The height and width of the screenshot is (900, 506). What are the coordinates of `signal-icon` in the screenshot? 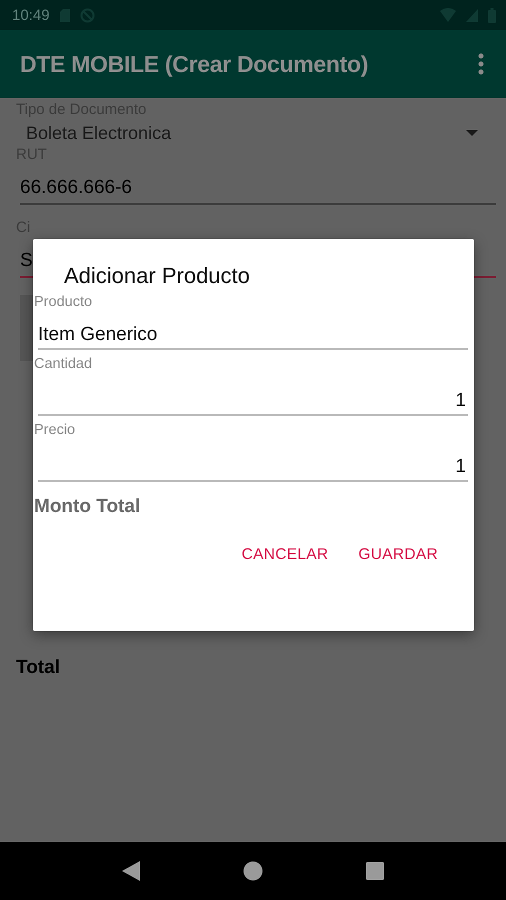 It's located at (472, 15).